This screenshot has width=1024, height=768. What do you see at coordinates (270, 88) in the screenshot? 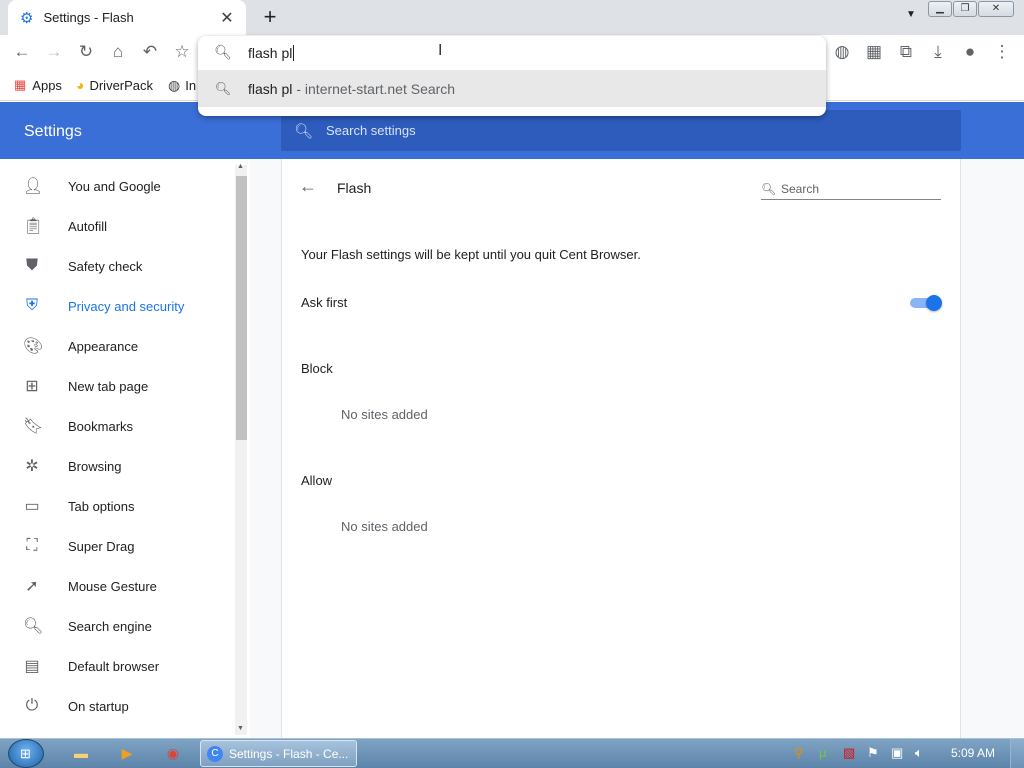
I see `suggestion-query: flash pl` at bounding box center [270, 88].